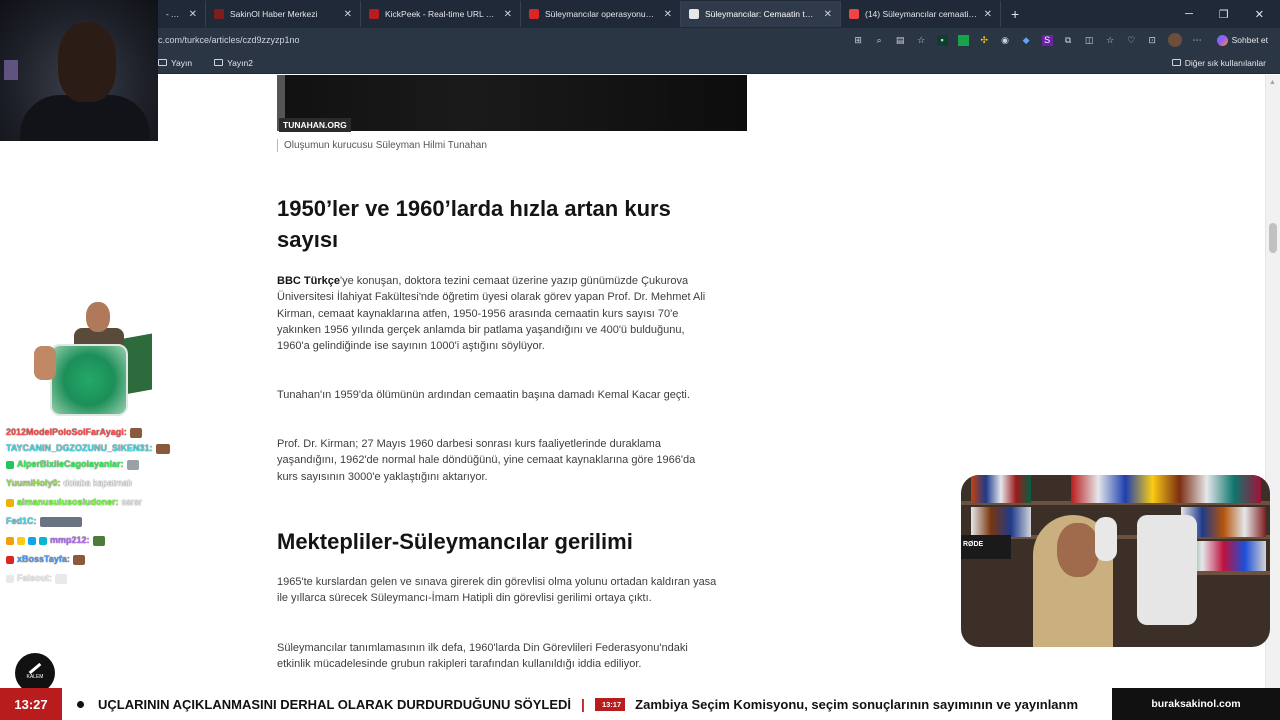 This screenshot has width=1280, height=720. Describe the element at coordinates (1189, 14) in the screenshot. I see `minimize-icon: ─` at that location.